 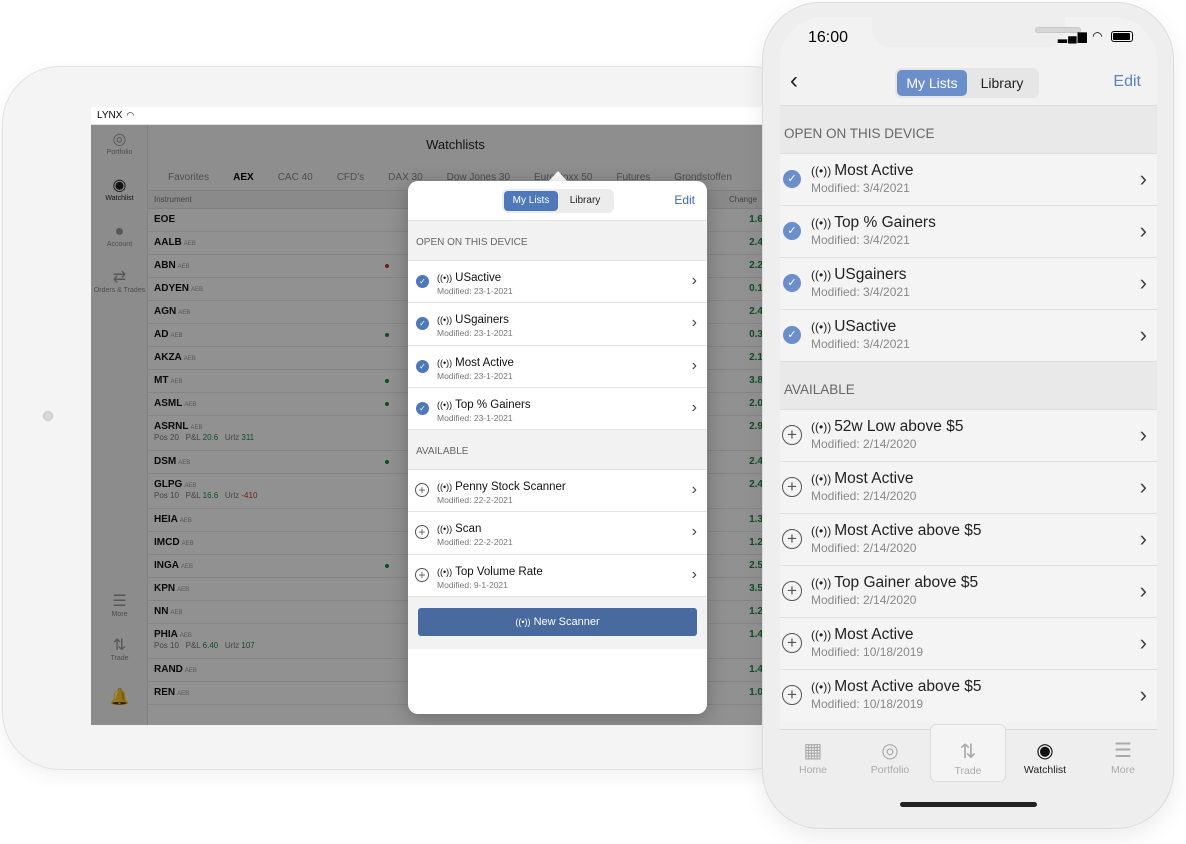 I want to click on list-item: + ((•)) Most Active Modified: 2/14/2020 ›, so click(x=968, y=487).